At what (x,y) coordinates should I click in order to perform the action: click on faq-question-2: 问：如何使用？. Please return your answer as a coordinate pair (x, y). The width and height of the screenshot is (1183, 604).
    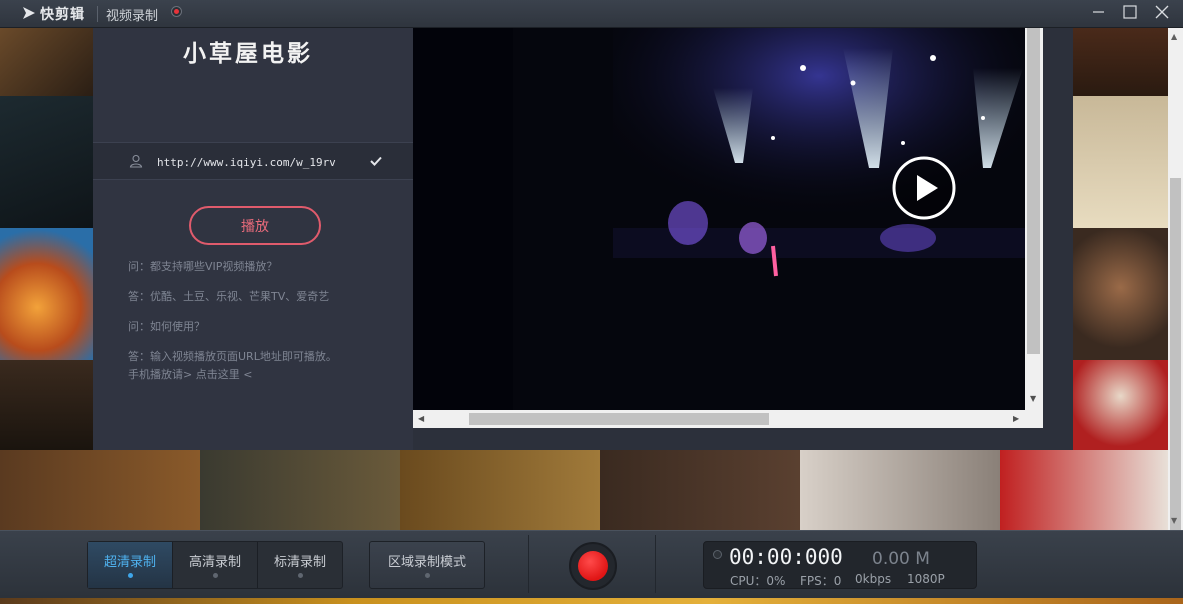
    Looking at the image, I should click on (166, 326).